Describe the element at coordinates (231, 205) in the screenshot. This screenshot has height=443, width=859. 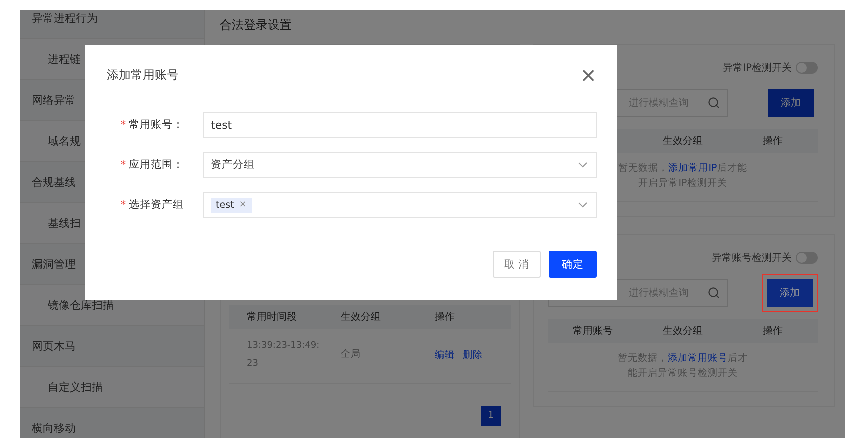
I see `tag-chip: test ×` at that location.